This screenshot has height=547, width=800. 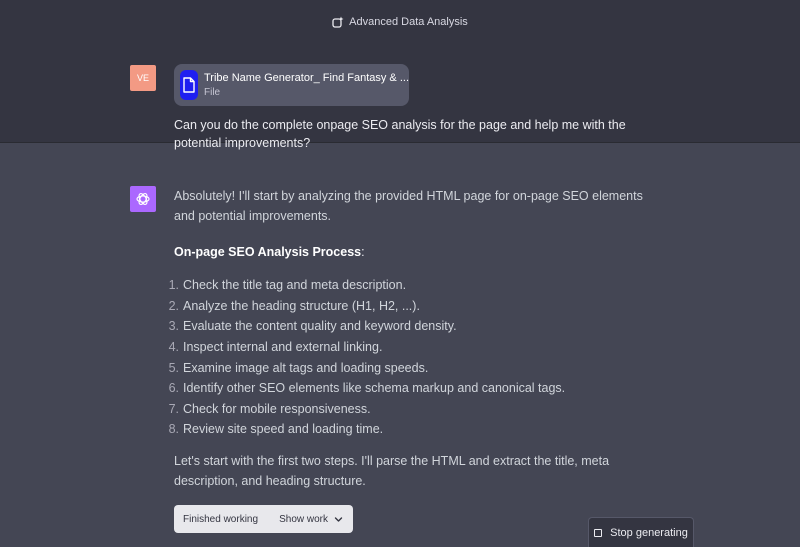 I want to click on work-status-pill: Finished working Show work, so click(x=263, y=519).